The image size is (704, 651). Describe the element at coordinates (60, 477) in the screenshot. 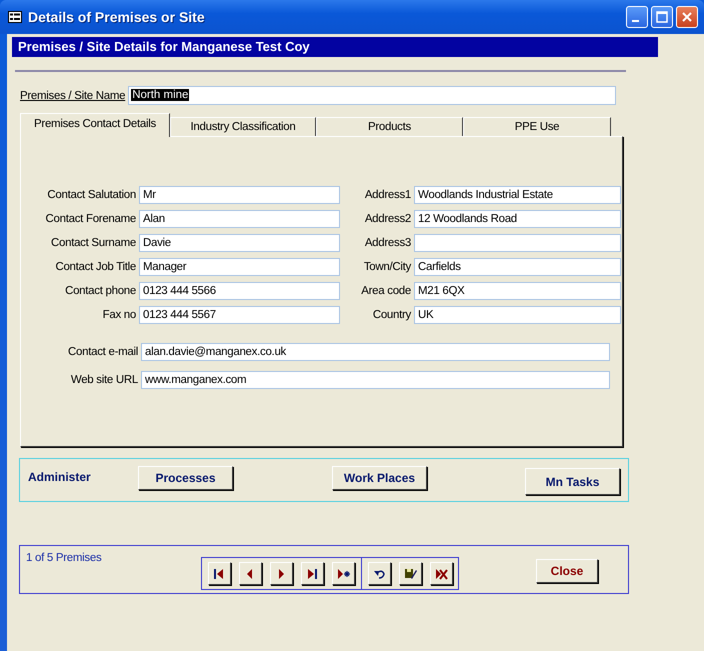

I see `section-label: Administer` at that location.